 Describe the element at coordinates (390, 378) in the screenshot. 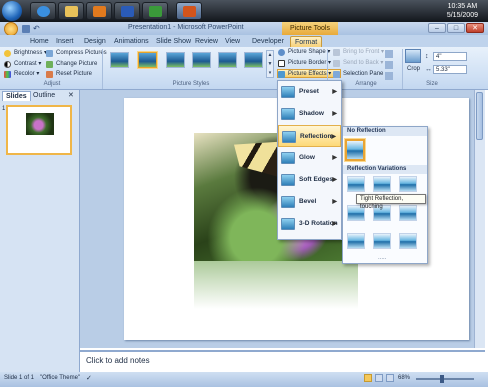

I see `slide-show-icon` at that location.